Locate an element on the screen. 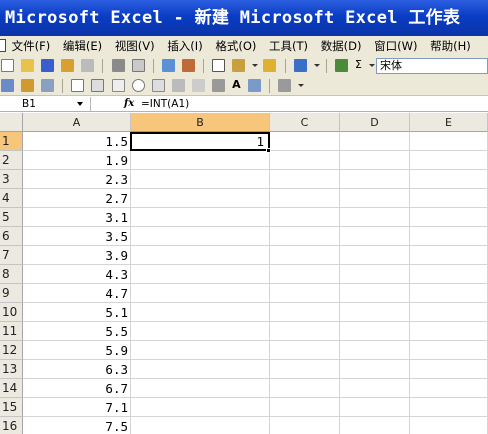  row-header: 14 is located at coordinates (11, 388).